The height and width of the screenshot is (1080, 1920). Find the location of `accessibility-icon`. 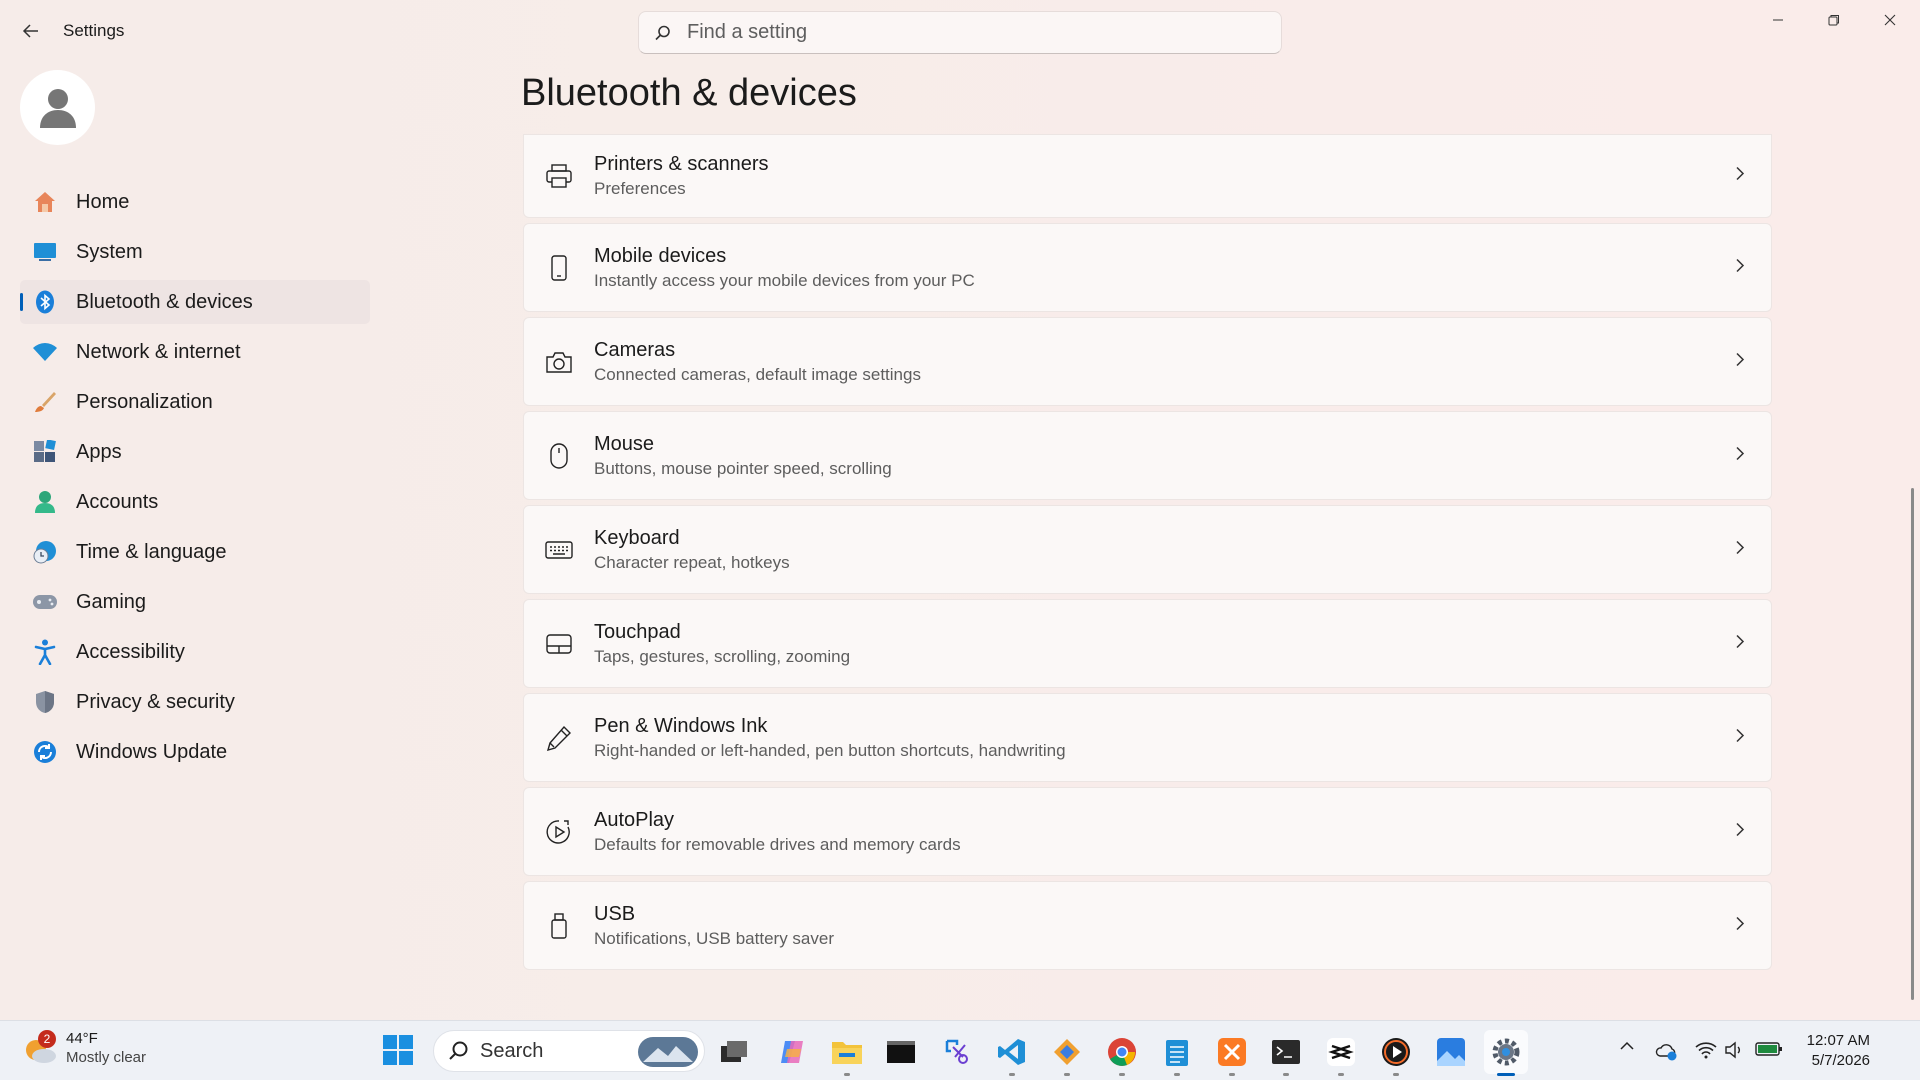

accessibility-icon is located at coordinates (45, 652).